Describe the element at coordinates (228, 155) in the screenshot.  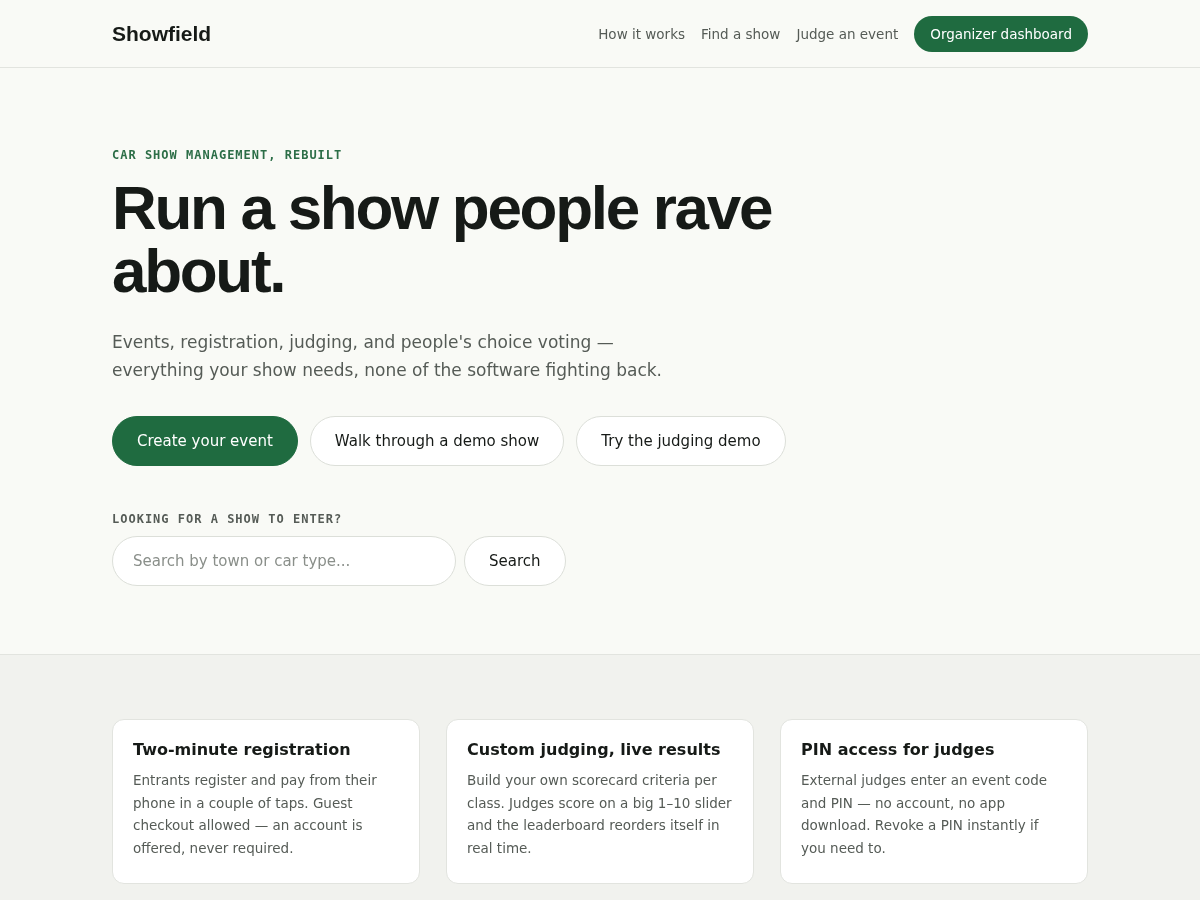
I see `eyebrow-text: CAR SHOW MANAGEMENT, REBUILT` at that location.